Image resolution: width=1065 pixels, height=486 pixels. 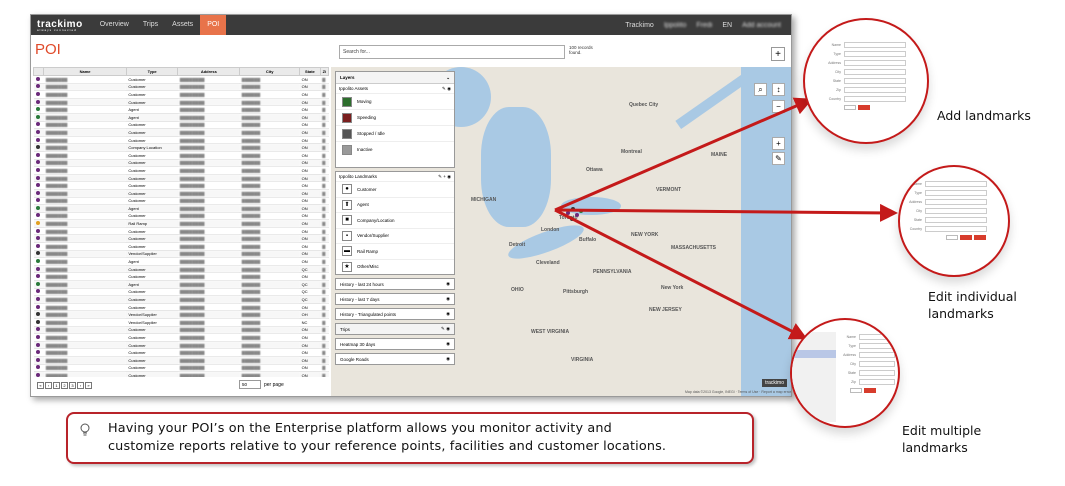 I want to click on table-row: ▇▇▇▇▇▇▇ Agent ▇▇▇▇▇▇▇▇ ▇▇▇▇▇▇ QC ▇, so click(x=181, y=284).